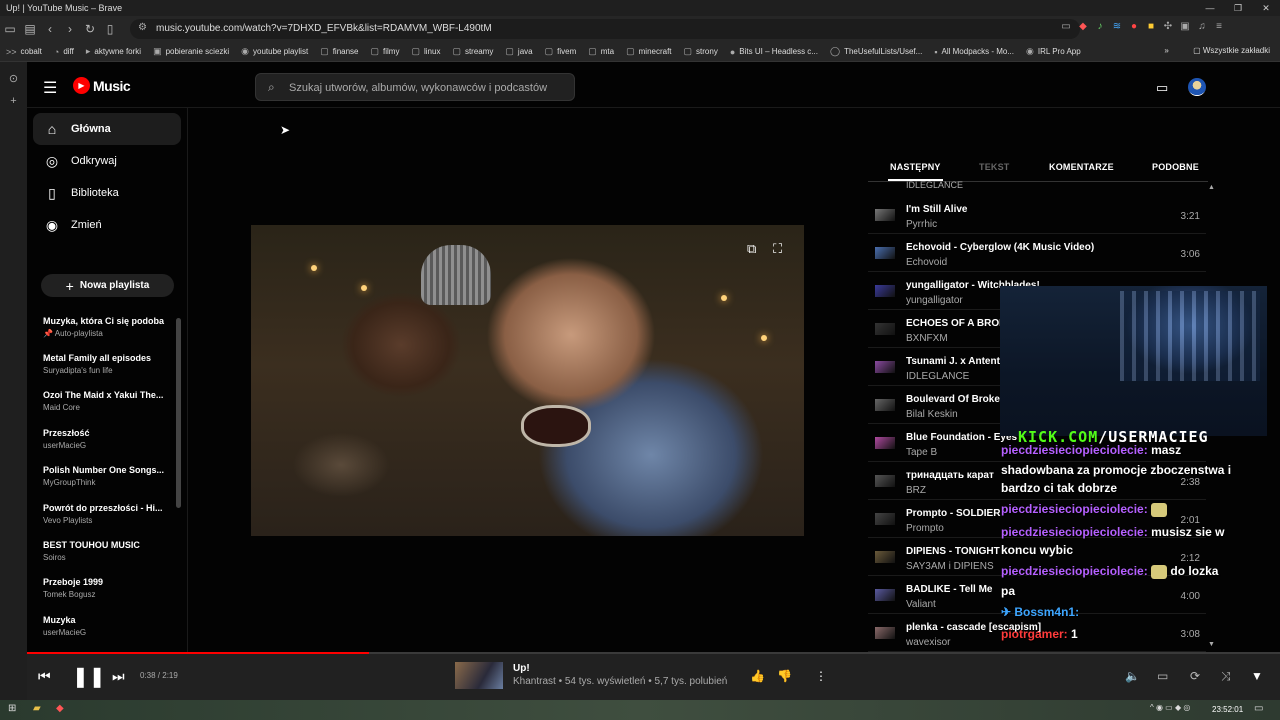  What do you see at coordinates (648, 51) in the screenshot?
I see `bookmark-item: ▢ minecraft` at bounding box center [648, 51].